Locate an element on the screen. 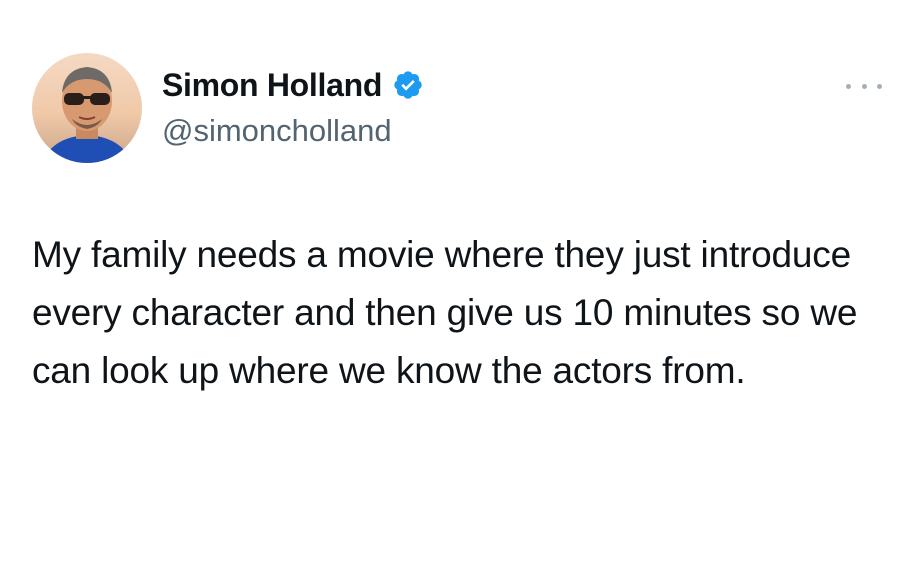 This screenshot has width=910, height=574. more-options-icon is located at coordinates (864, 86).